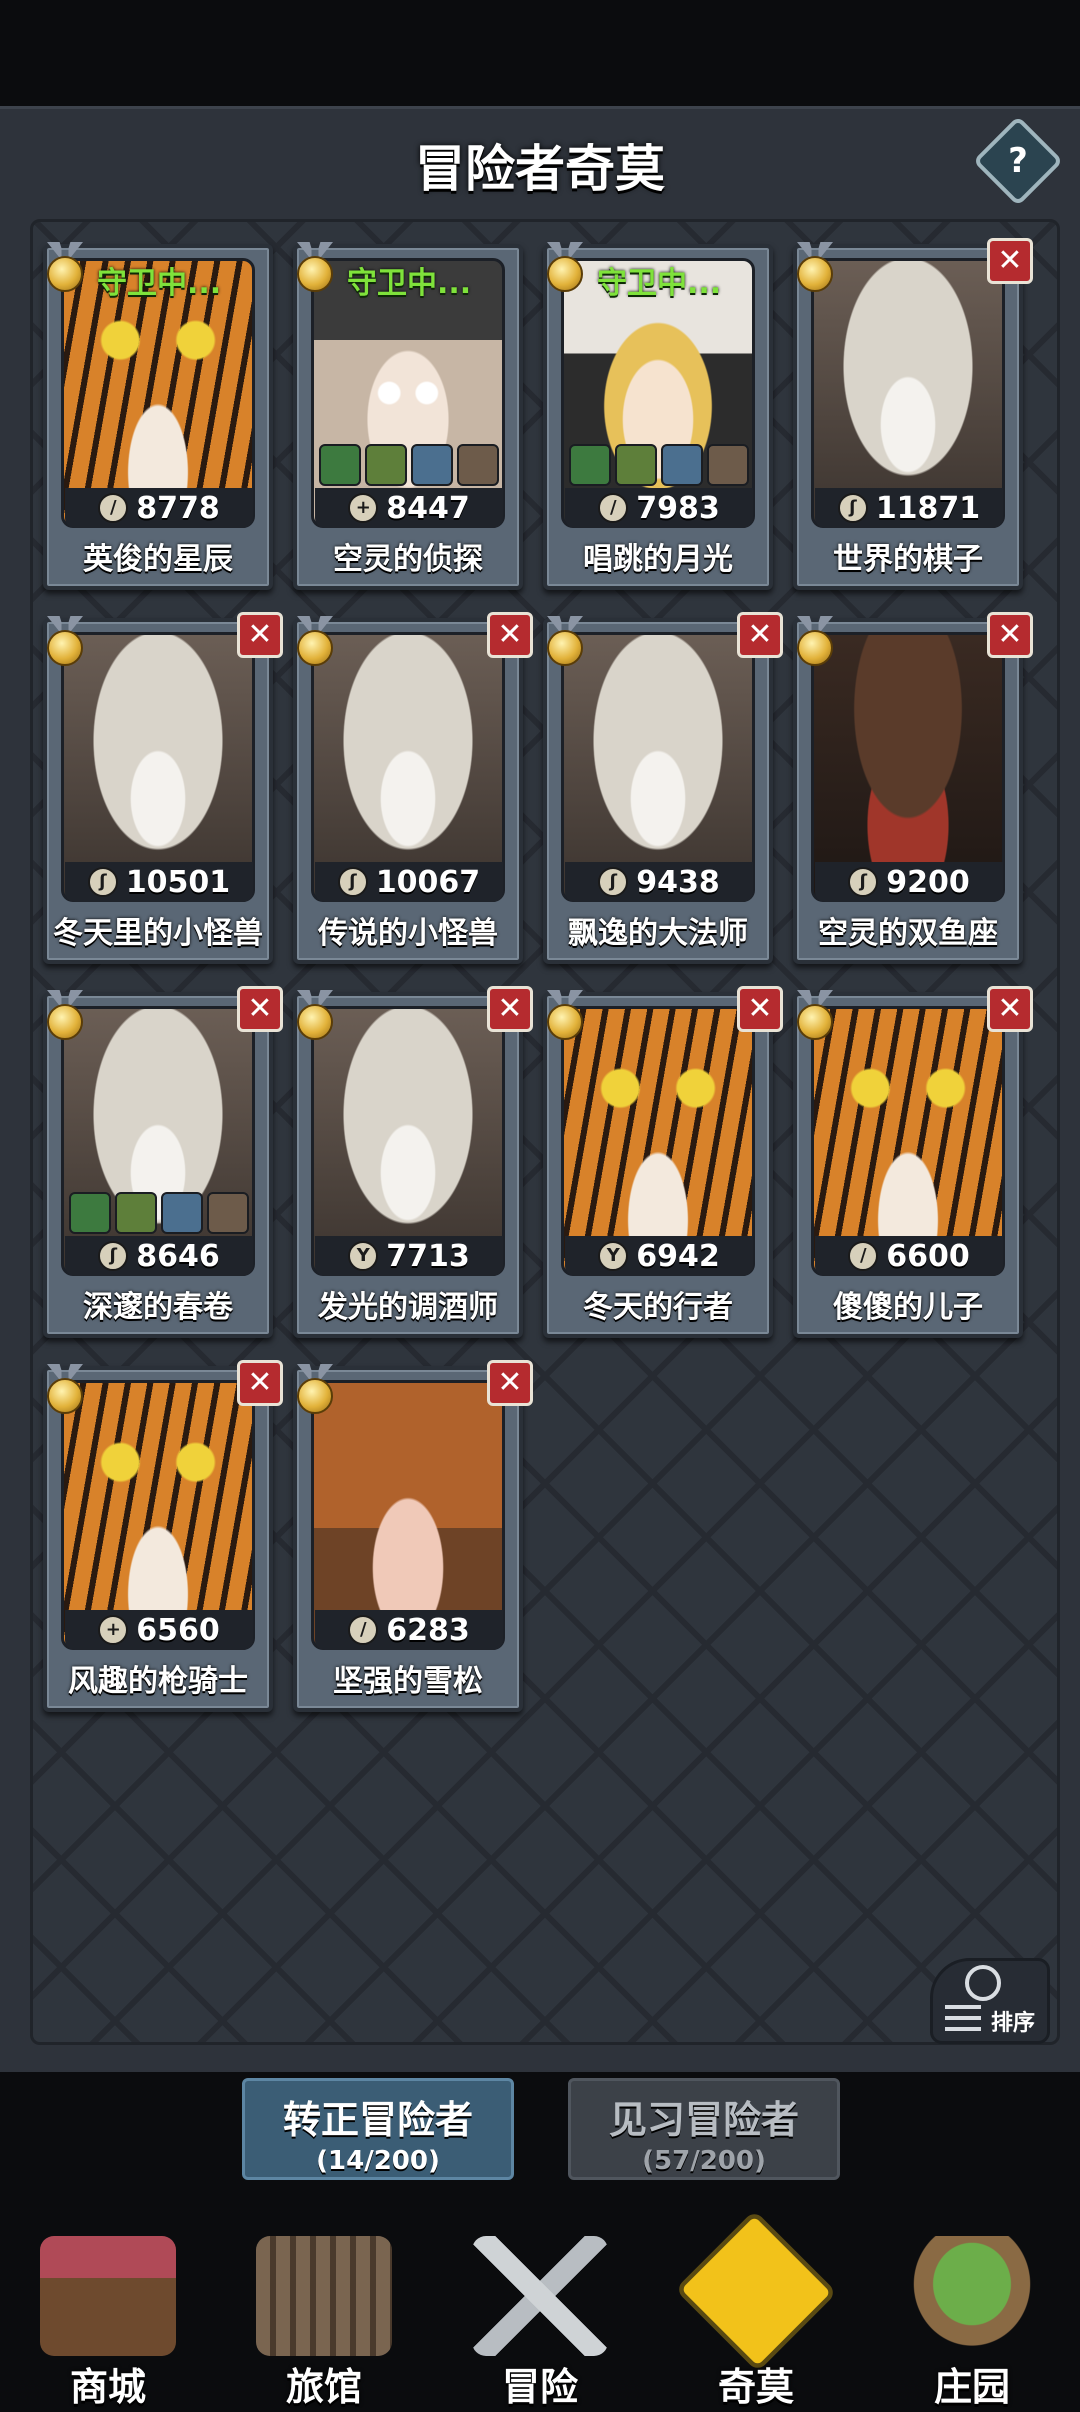 This screenshot has height=2412, width=1080. What do you see at coordinates (908, 933) in the screenshot?
I see `adventurer-name: 空灵的双鱼座` at bounding box center [908, 933].